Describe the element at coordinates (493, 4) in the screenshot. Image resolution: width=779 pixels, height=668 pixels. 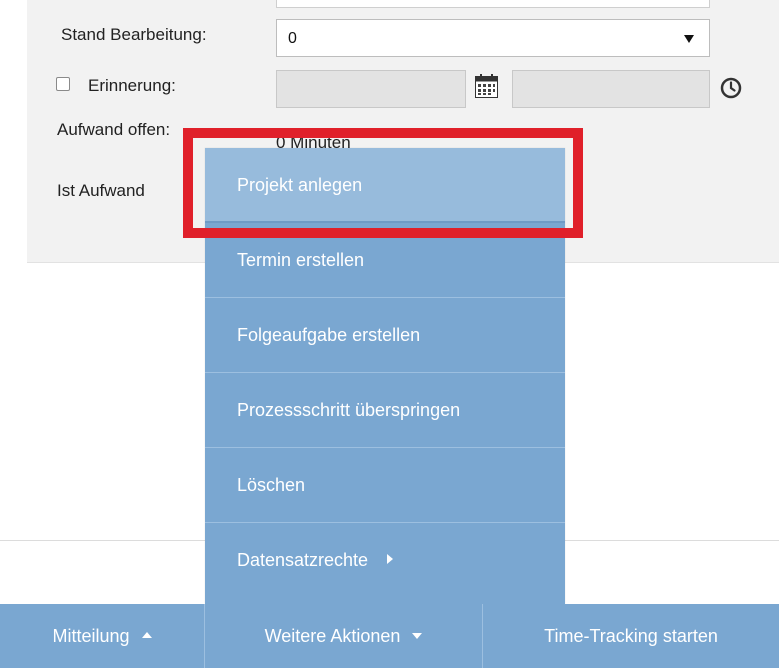
I see `previous-field` at that location.